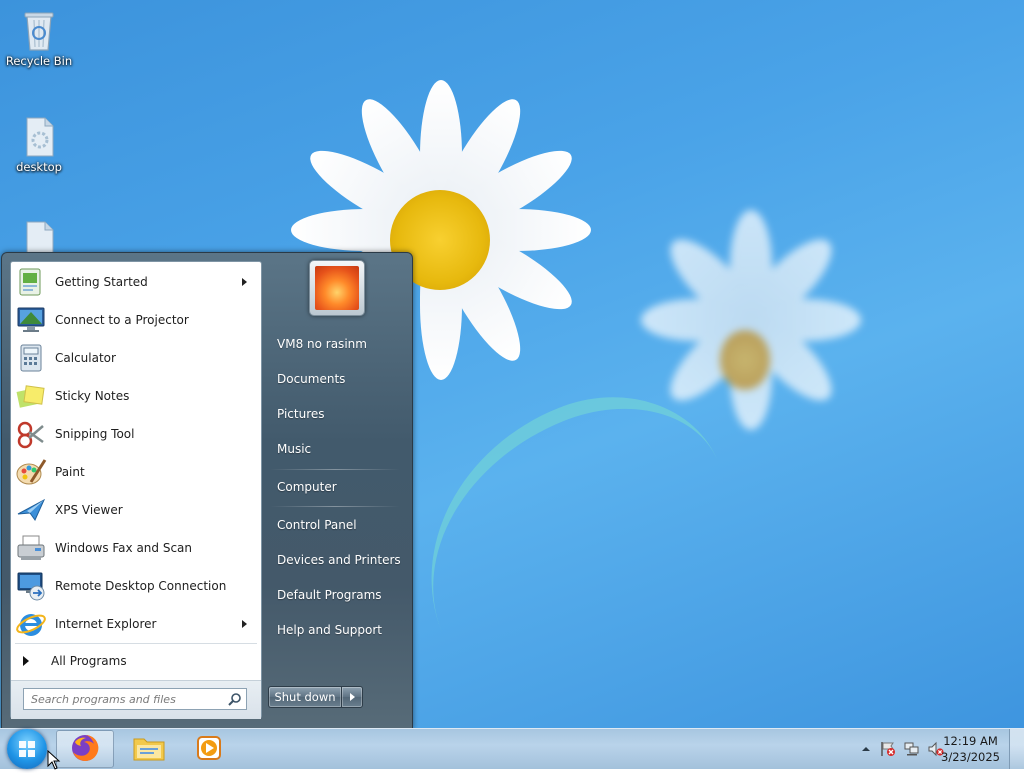 This screenshot has width=1024, height=773. I want to click on system-tray: 12:19 AM 3/23/2025, so click(929, 749).